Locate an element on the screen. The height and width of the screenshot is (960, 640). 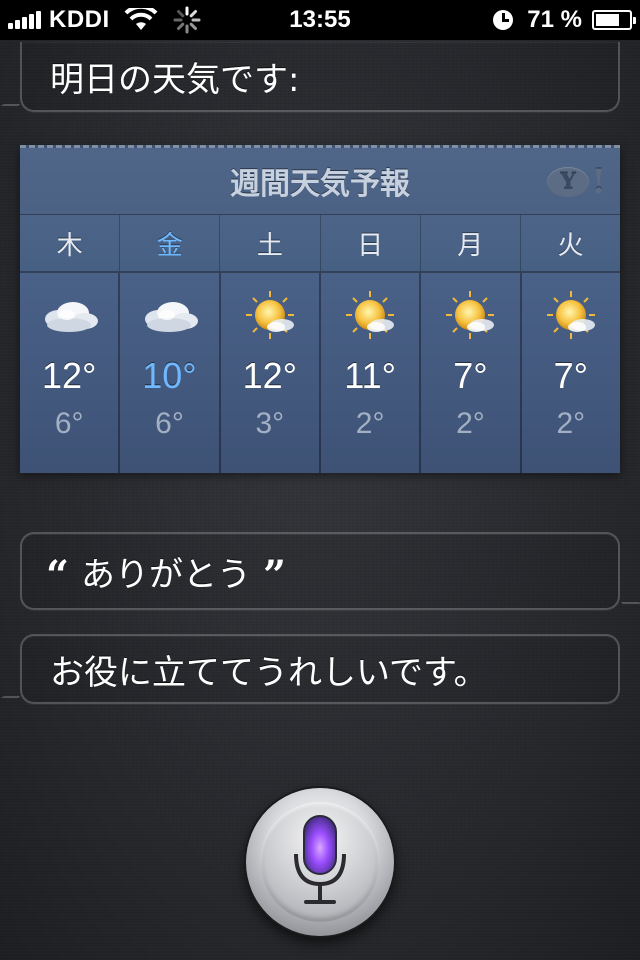
siri-microphone-button is located at coordinates (320, 862).